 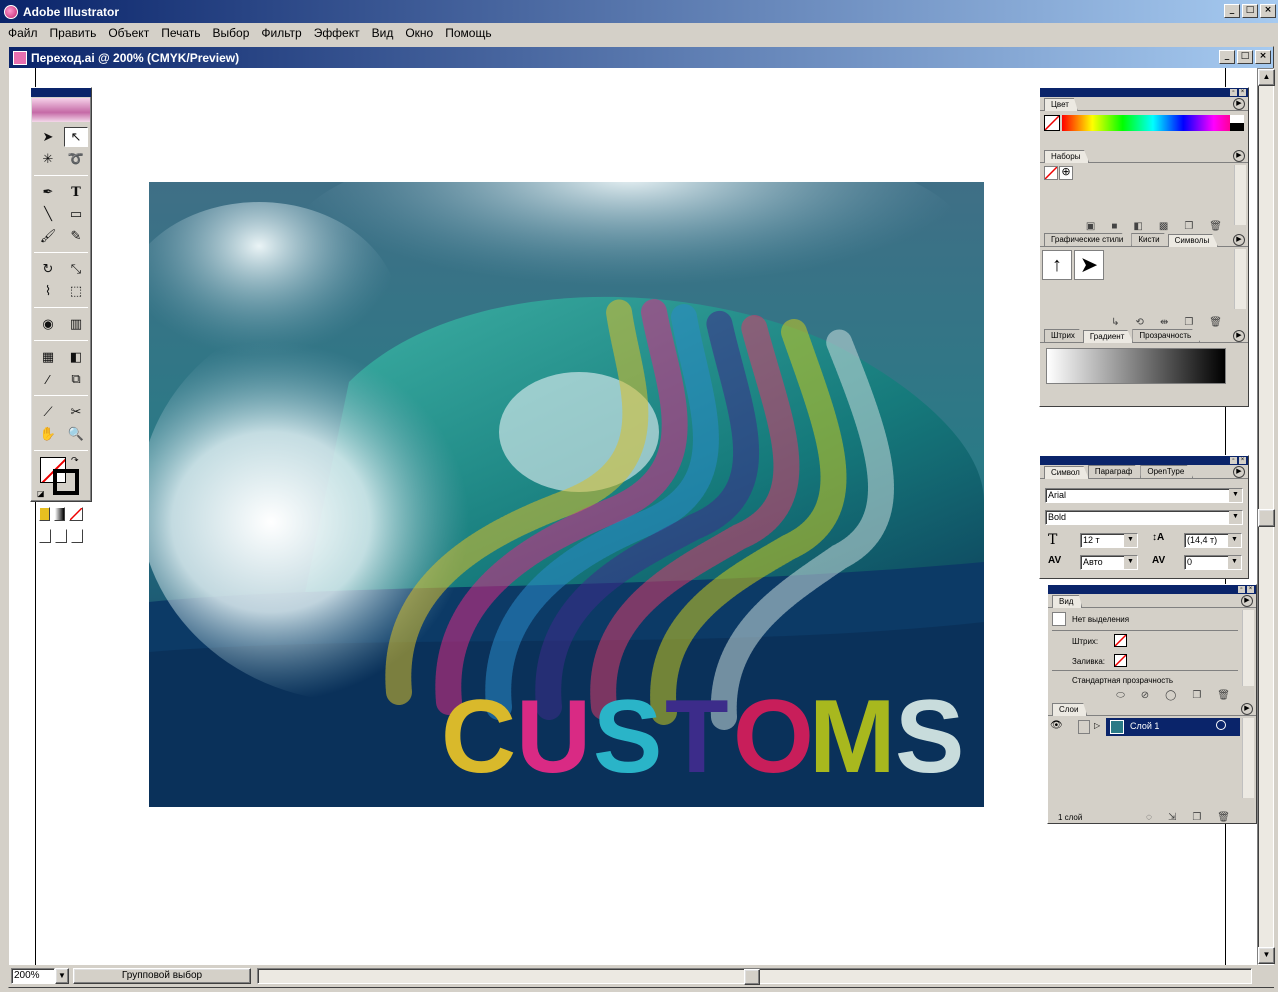 What do you see at coordinates (1130, 540) in the screenshot?
I see `font-size-dropdown-icon: ▼` at bounding box center [1130, 540].